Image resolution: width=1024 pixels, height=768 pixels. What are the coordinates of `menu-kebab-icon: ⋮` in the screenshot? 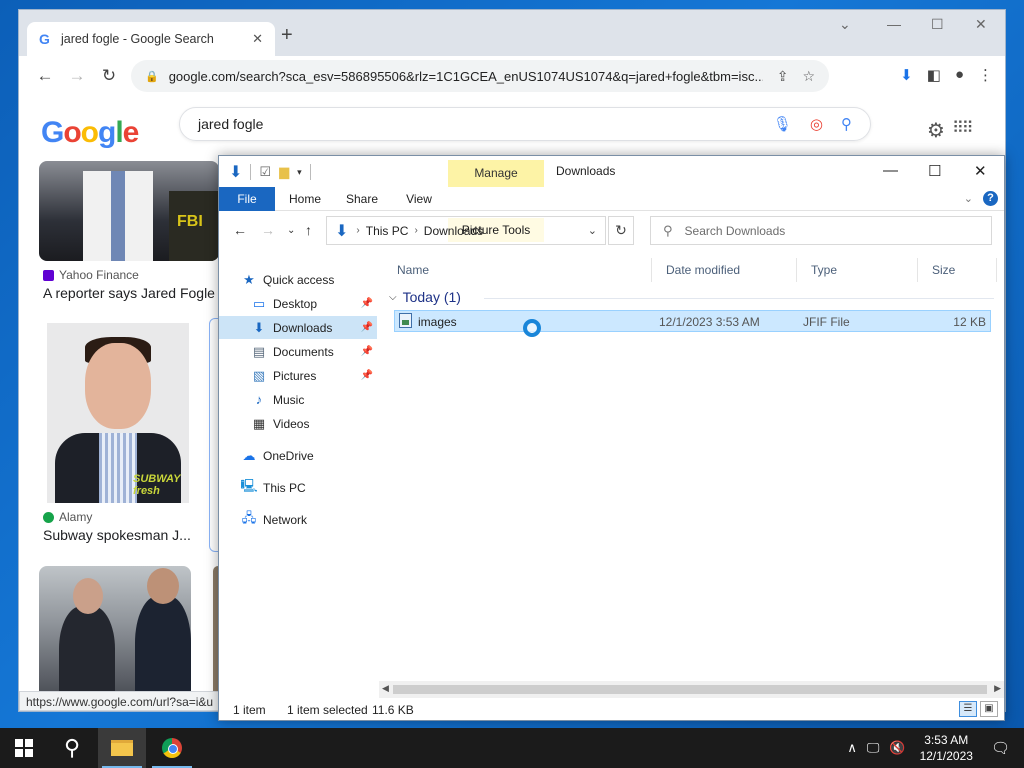 It's located at (985, 75).